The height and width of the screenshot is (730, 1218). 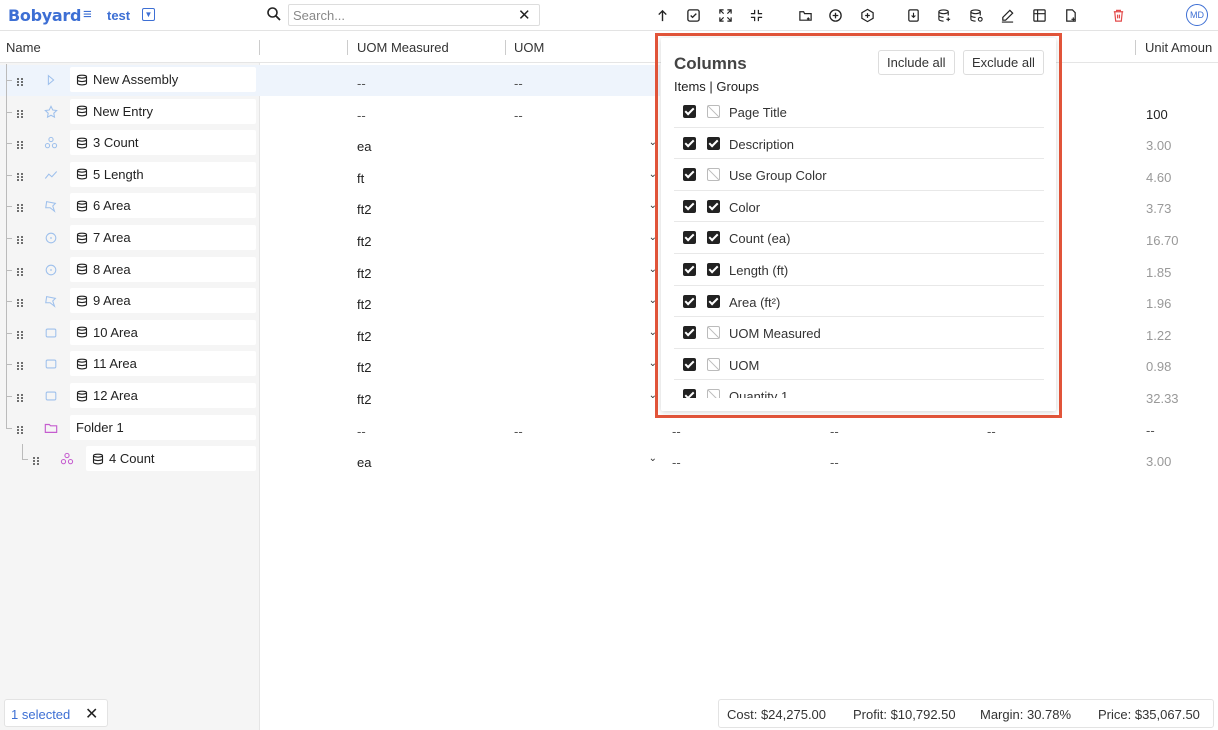 What do you see at coordinates (163, 395) in the screenshot?
I see `row-name-cell: 12 Area` at bounding box center [163, 395].